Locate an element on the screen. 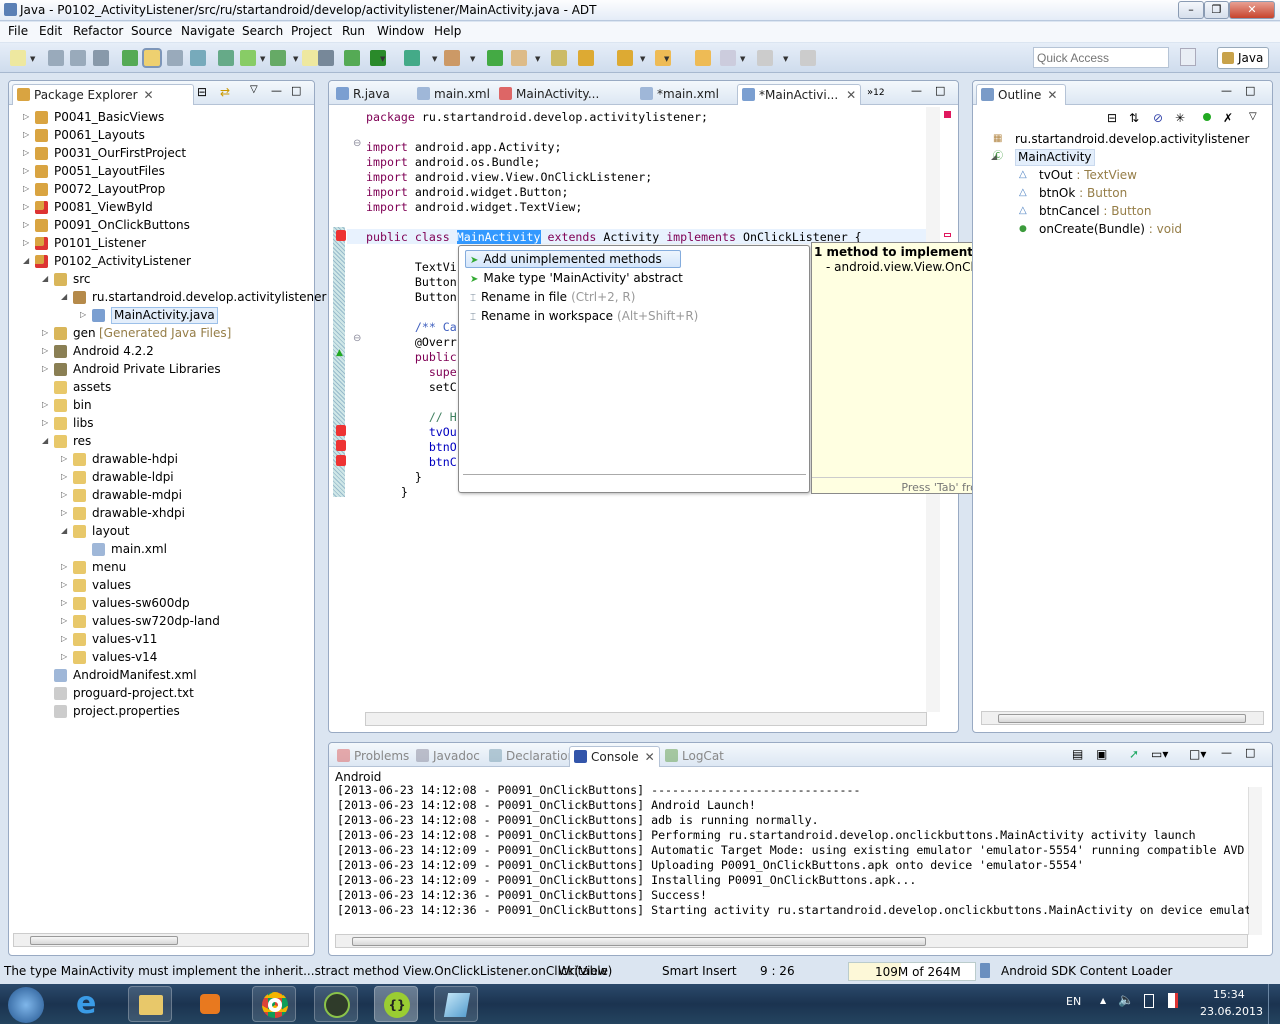 The height and width of the screenshot is (1024, 1280). sort-icon: ⇅ is located at coordinates (1134, 118).